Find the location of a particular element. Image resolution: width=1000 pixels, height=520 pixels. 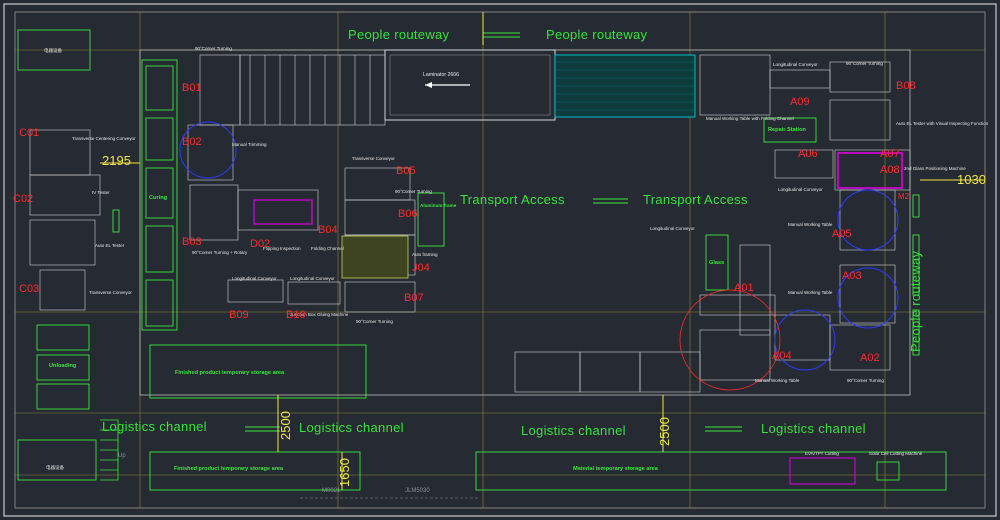

framing-machine is located at coordinates (375, 257).